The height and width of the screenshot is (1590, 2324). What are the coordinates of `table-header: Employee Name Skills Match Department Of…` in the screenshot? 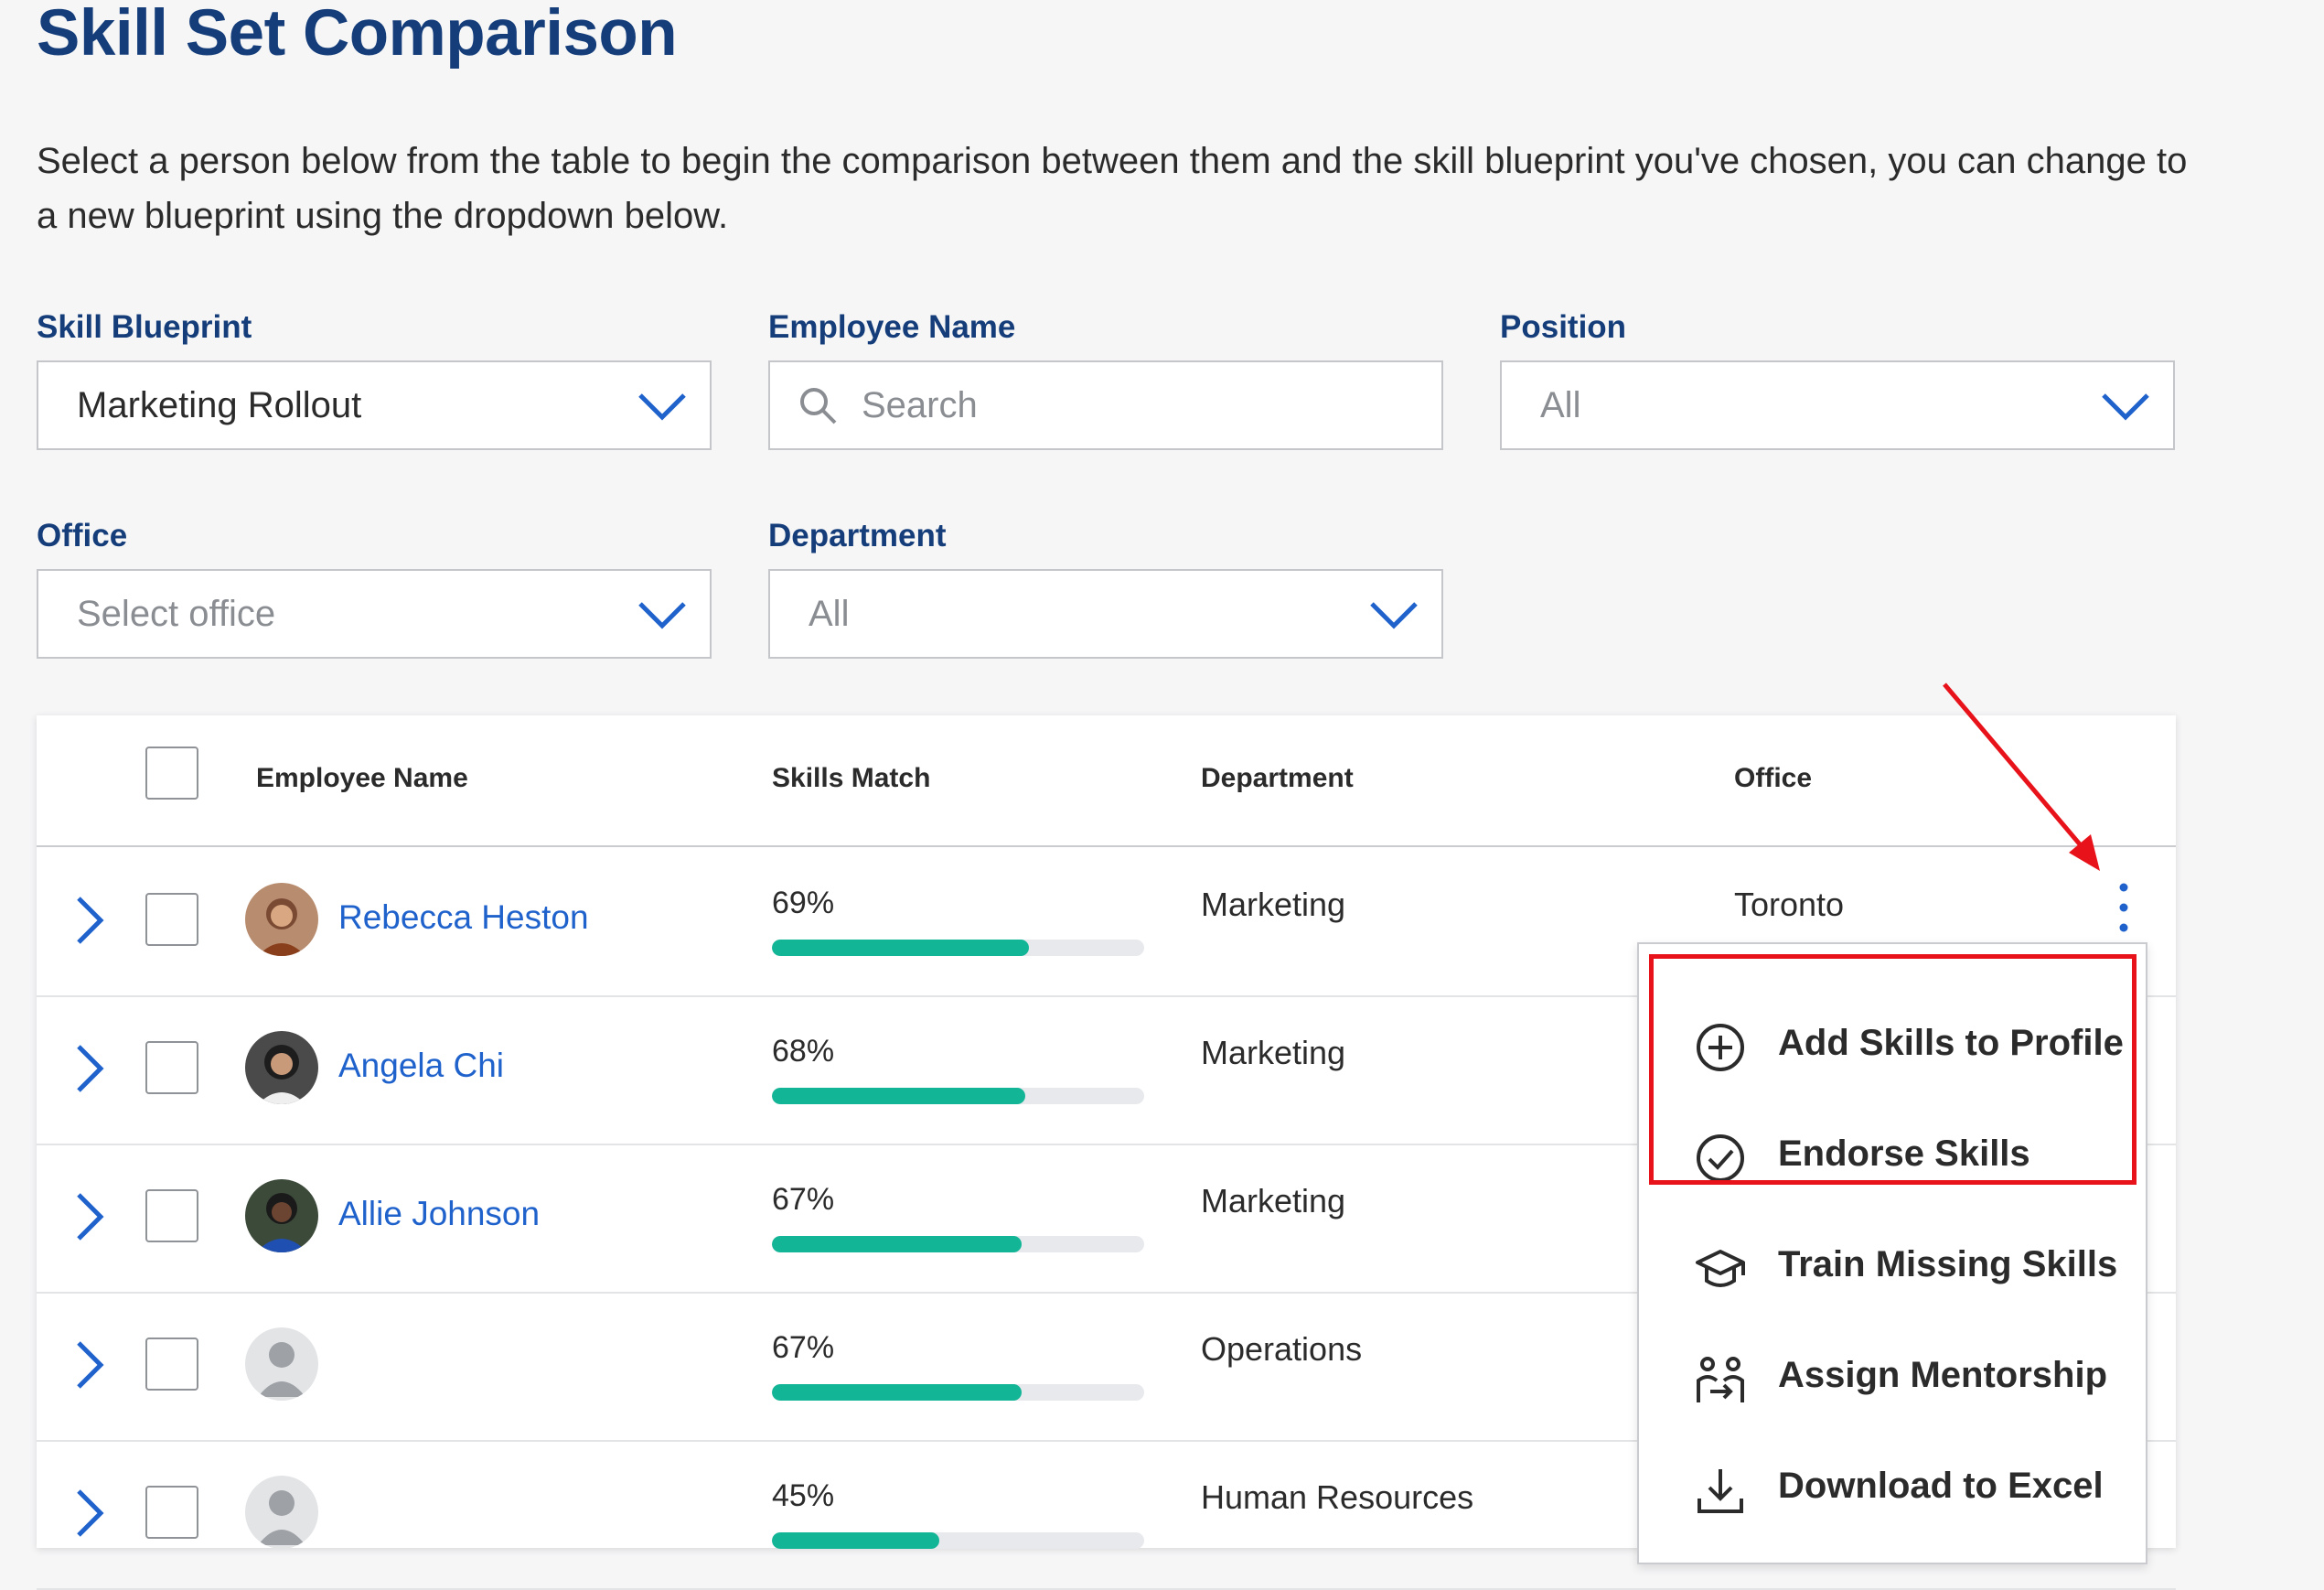 It's located at (1106, 781).